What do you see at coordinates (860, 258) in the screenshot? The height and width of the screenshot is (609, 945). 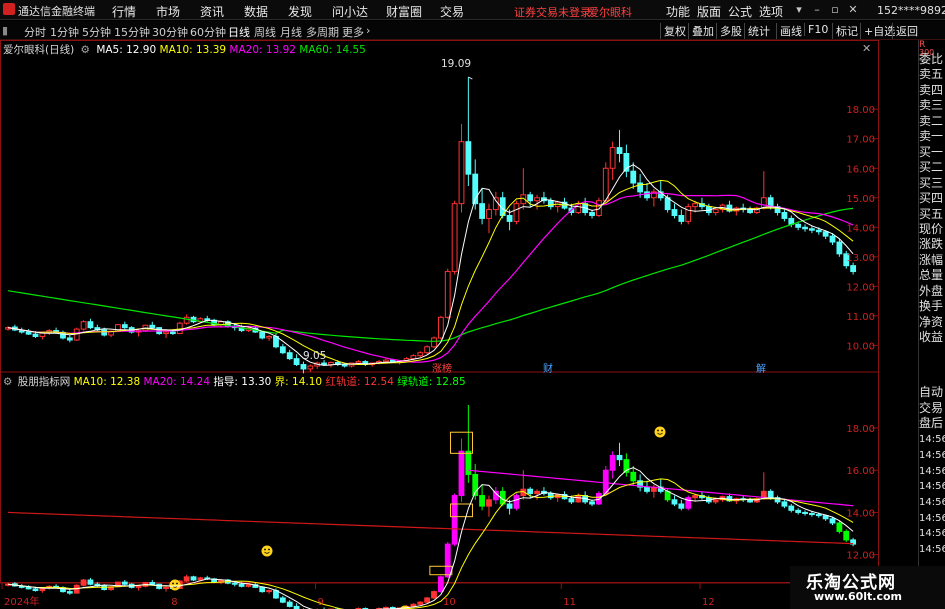 I see `main-y-label-5: 13.00` at bounding box center [860, 258].